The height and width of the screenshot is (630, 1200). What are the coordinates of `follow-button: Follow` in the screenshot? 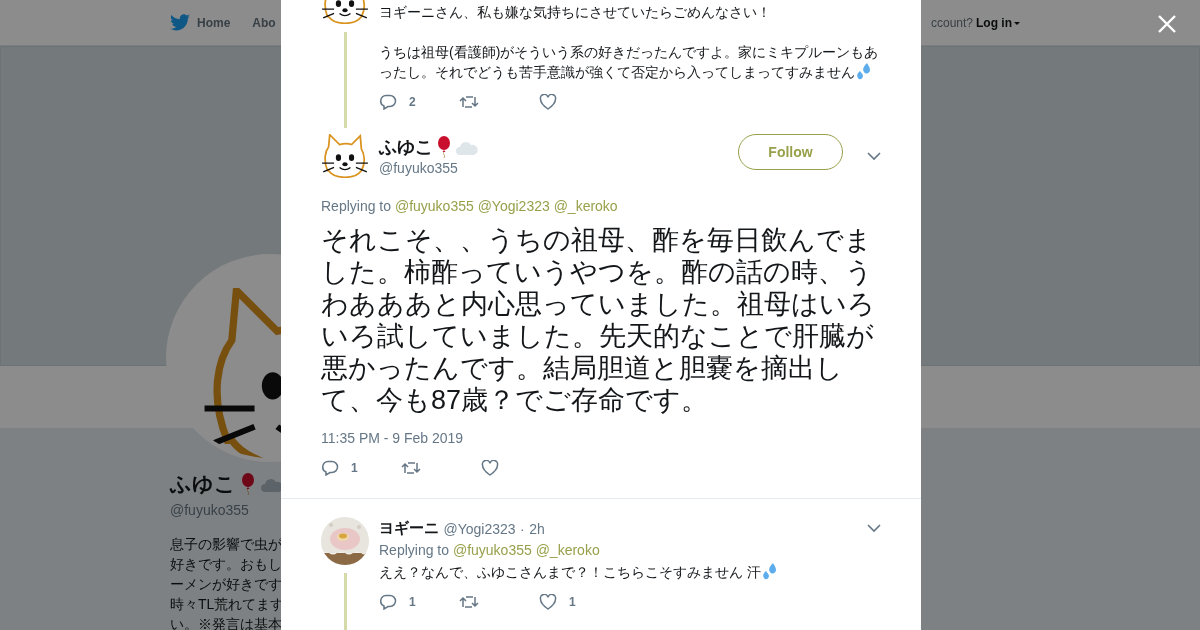 It's located at (790, 152).